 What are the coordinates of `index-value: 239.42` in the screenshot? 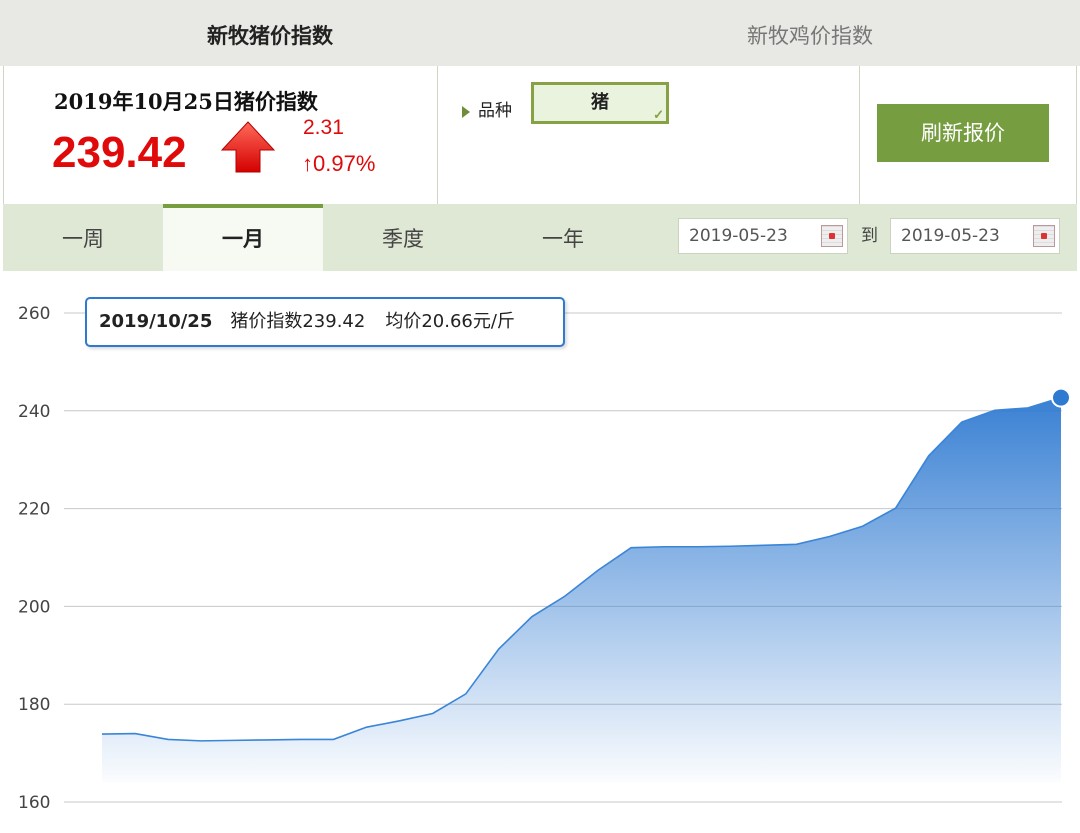 It's located at (119, 152).